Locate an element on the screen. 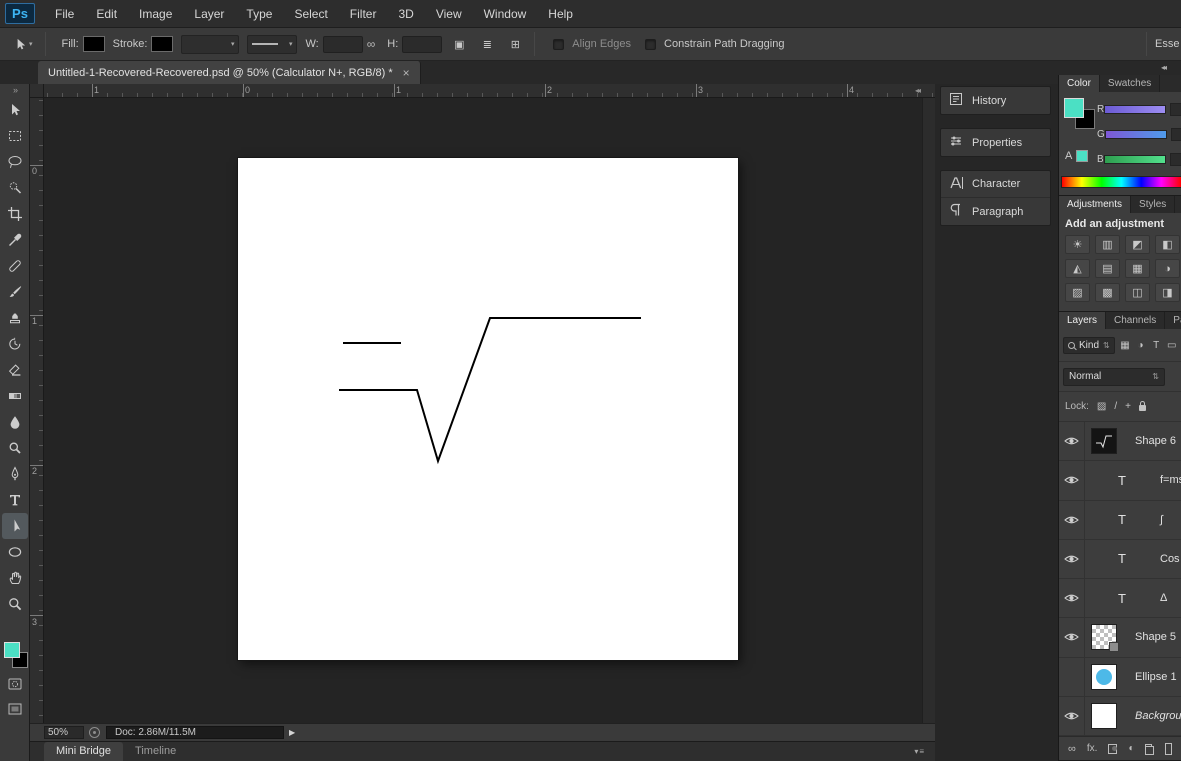 This screenshot has width=1181, height=761. workspace-switcher: Esse is located at coordinates (1168, 44).